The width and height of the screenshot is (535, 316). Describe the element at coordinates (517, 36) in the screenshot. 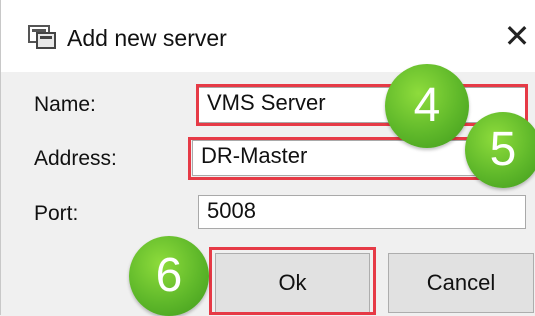

I see `close-icon: ✕` at that location.